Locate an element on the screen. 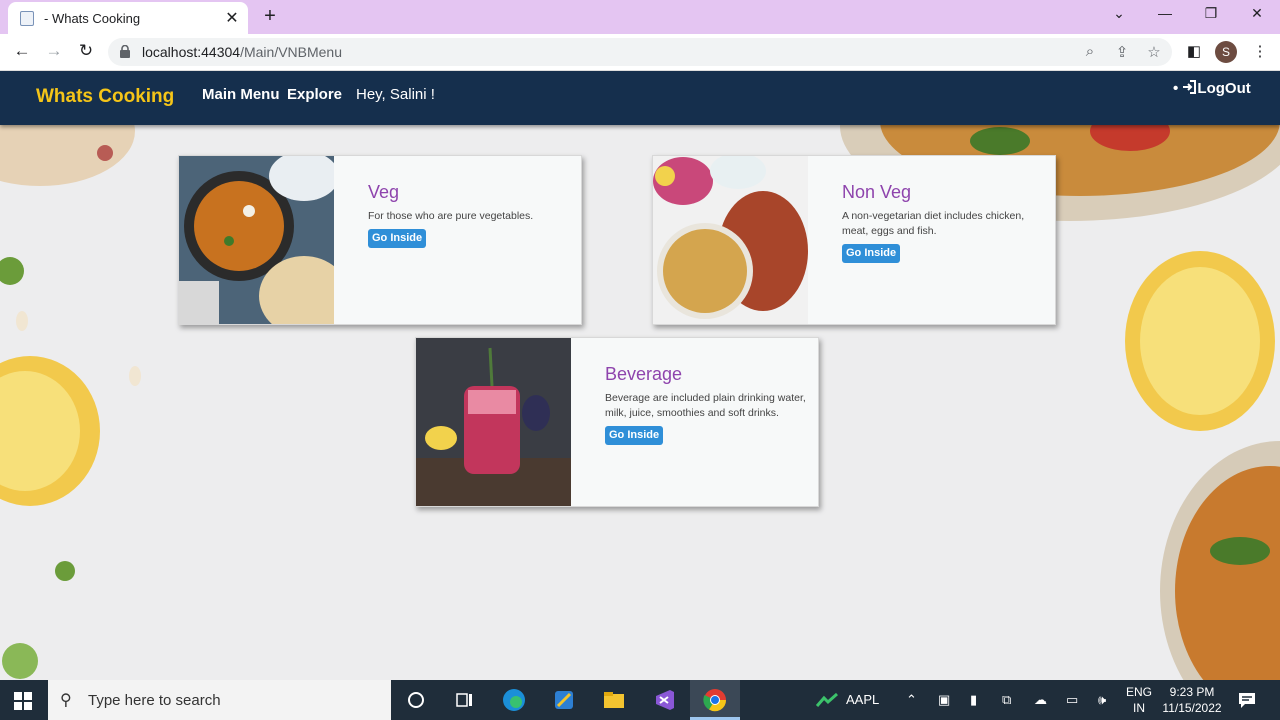 The height and width of the screenshot is (720, 1280). battery-icon: ▭ is located at coordinates (1072, 700).